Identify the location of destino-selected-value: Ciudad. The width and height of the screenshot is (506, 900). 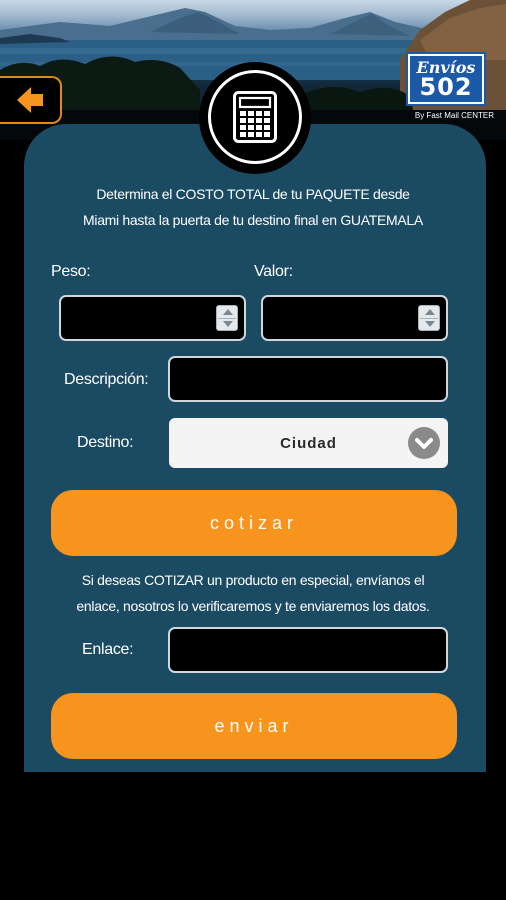
(308, 443).